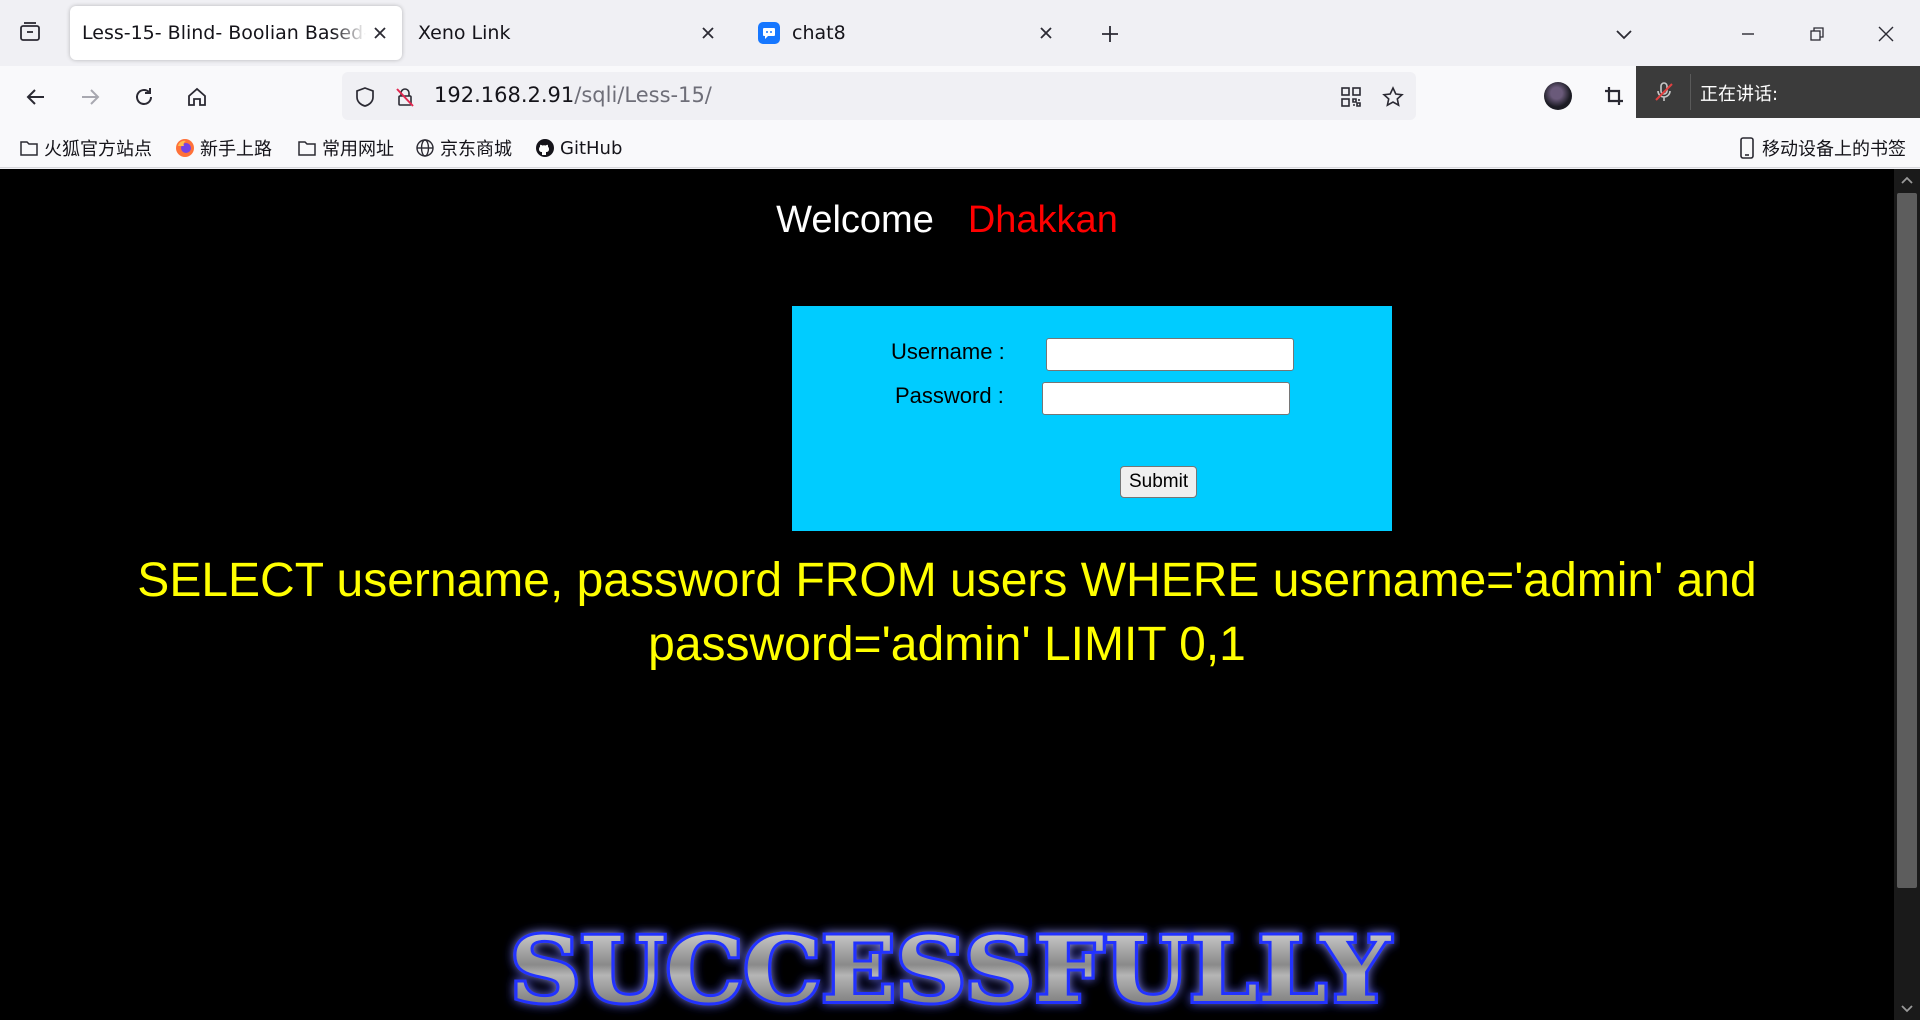 The height and width of the screenshot is (1020, 1920). What do you see at coordinates (1739, 94) in the screenshot?
I see `speaking-label: 正在讲话:` at bounding box center [1739, 94].